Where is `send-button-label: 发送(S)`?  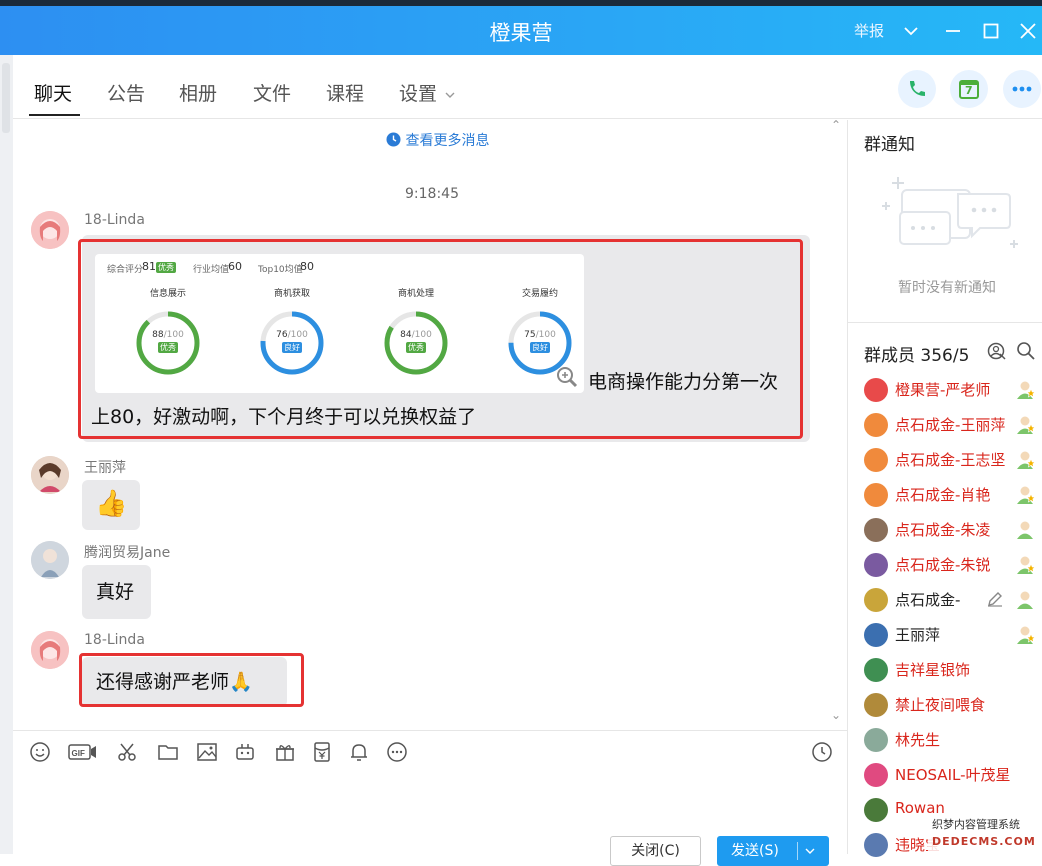 send-button-label: 发送(S) is located at coordinates (755, 851).